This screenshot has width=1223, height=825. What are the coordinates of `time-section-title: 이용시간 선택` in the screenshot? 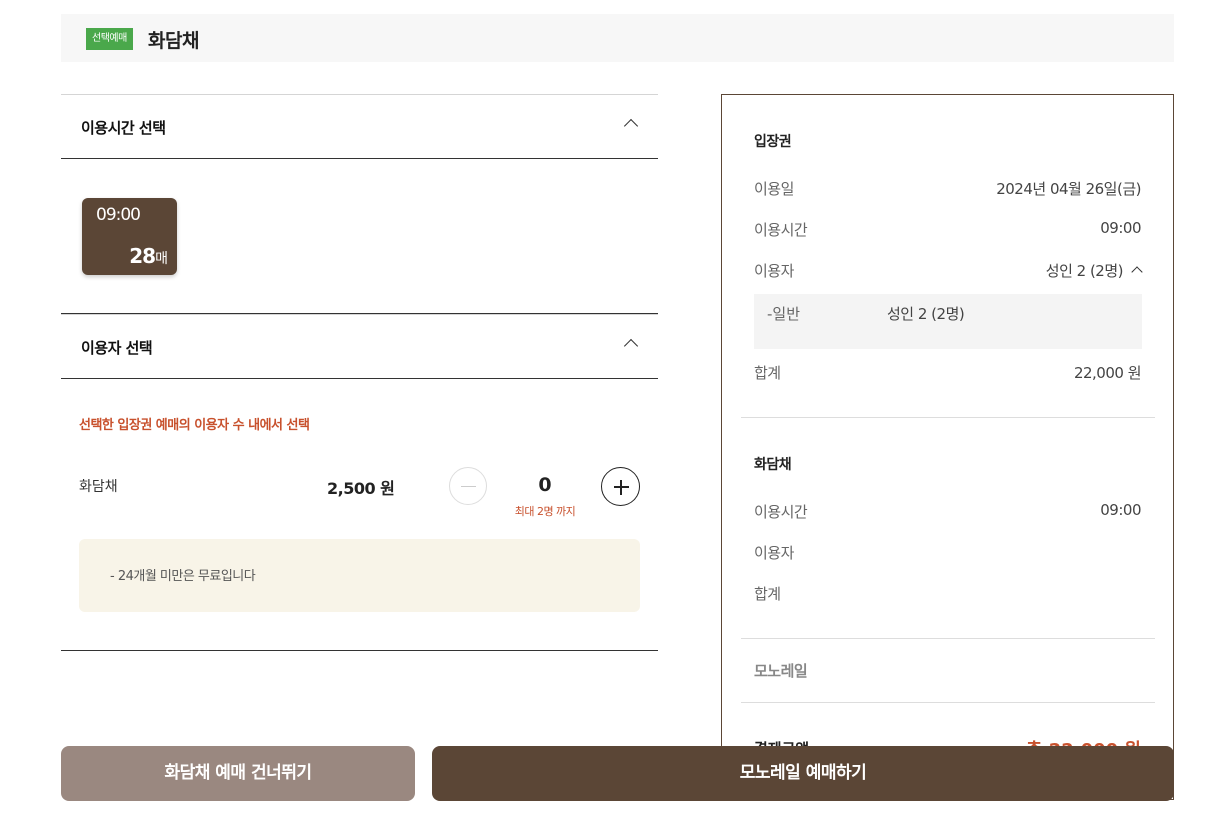 It's located at (123, 128).